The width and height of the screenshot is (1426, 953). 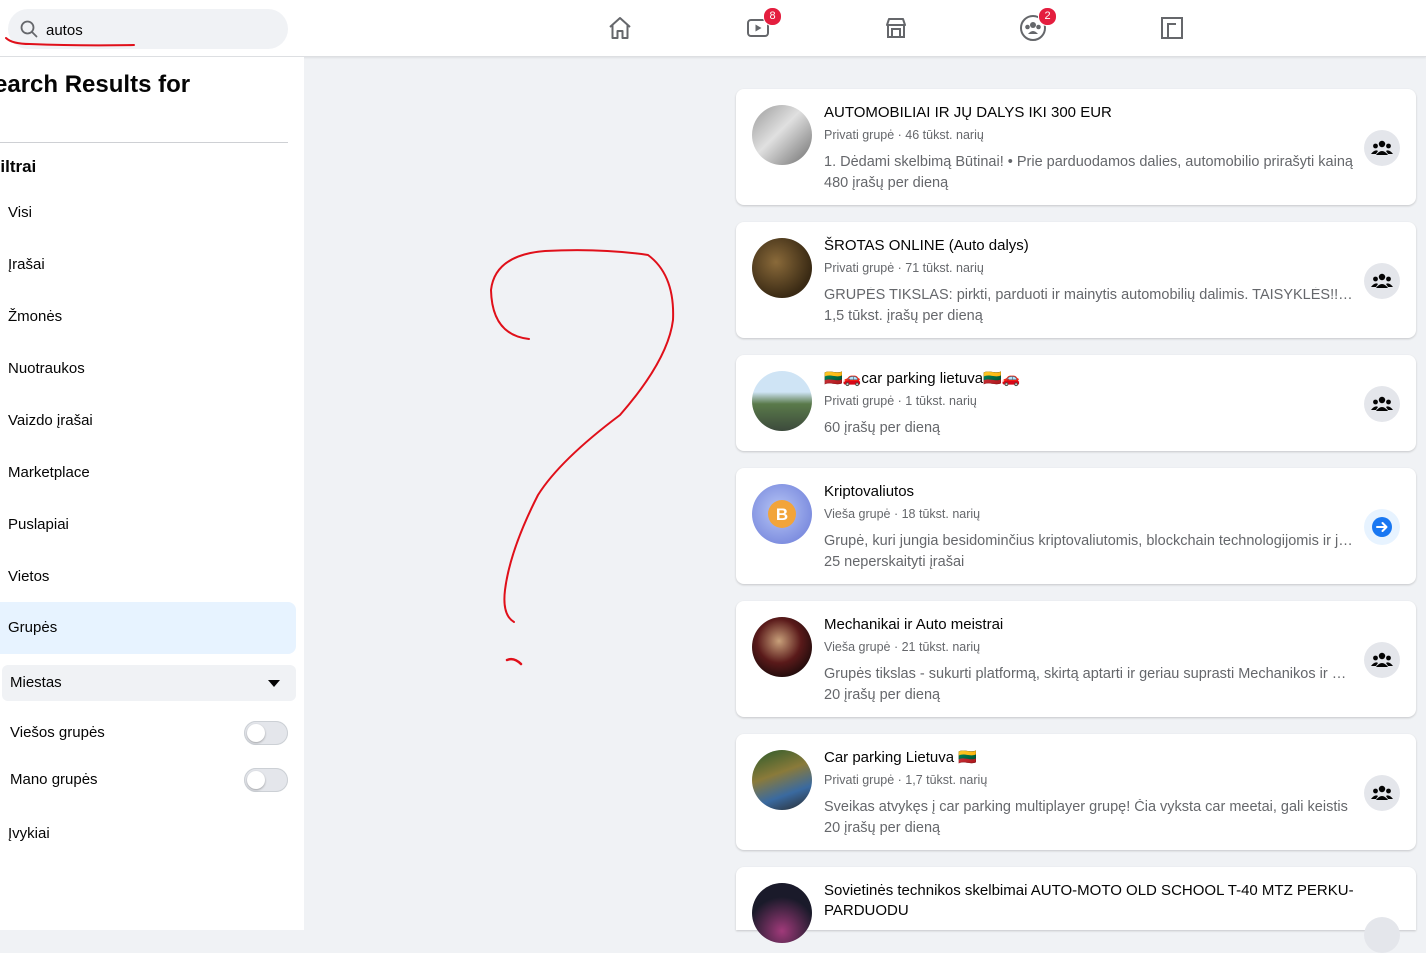 What do you see at coordinates (149, 683) in the screenshot?
I see `city-dropdown: Miestas` at bounding box center [149, 683].